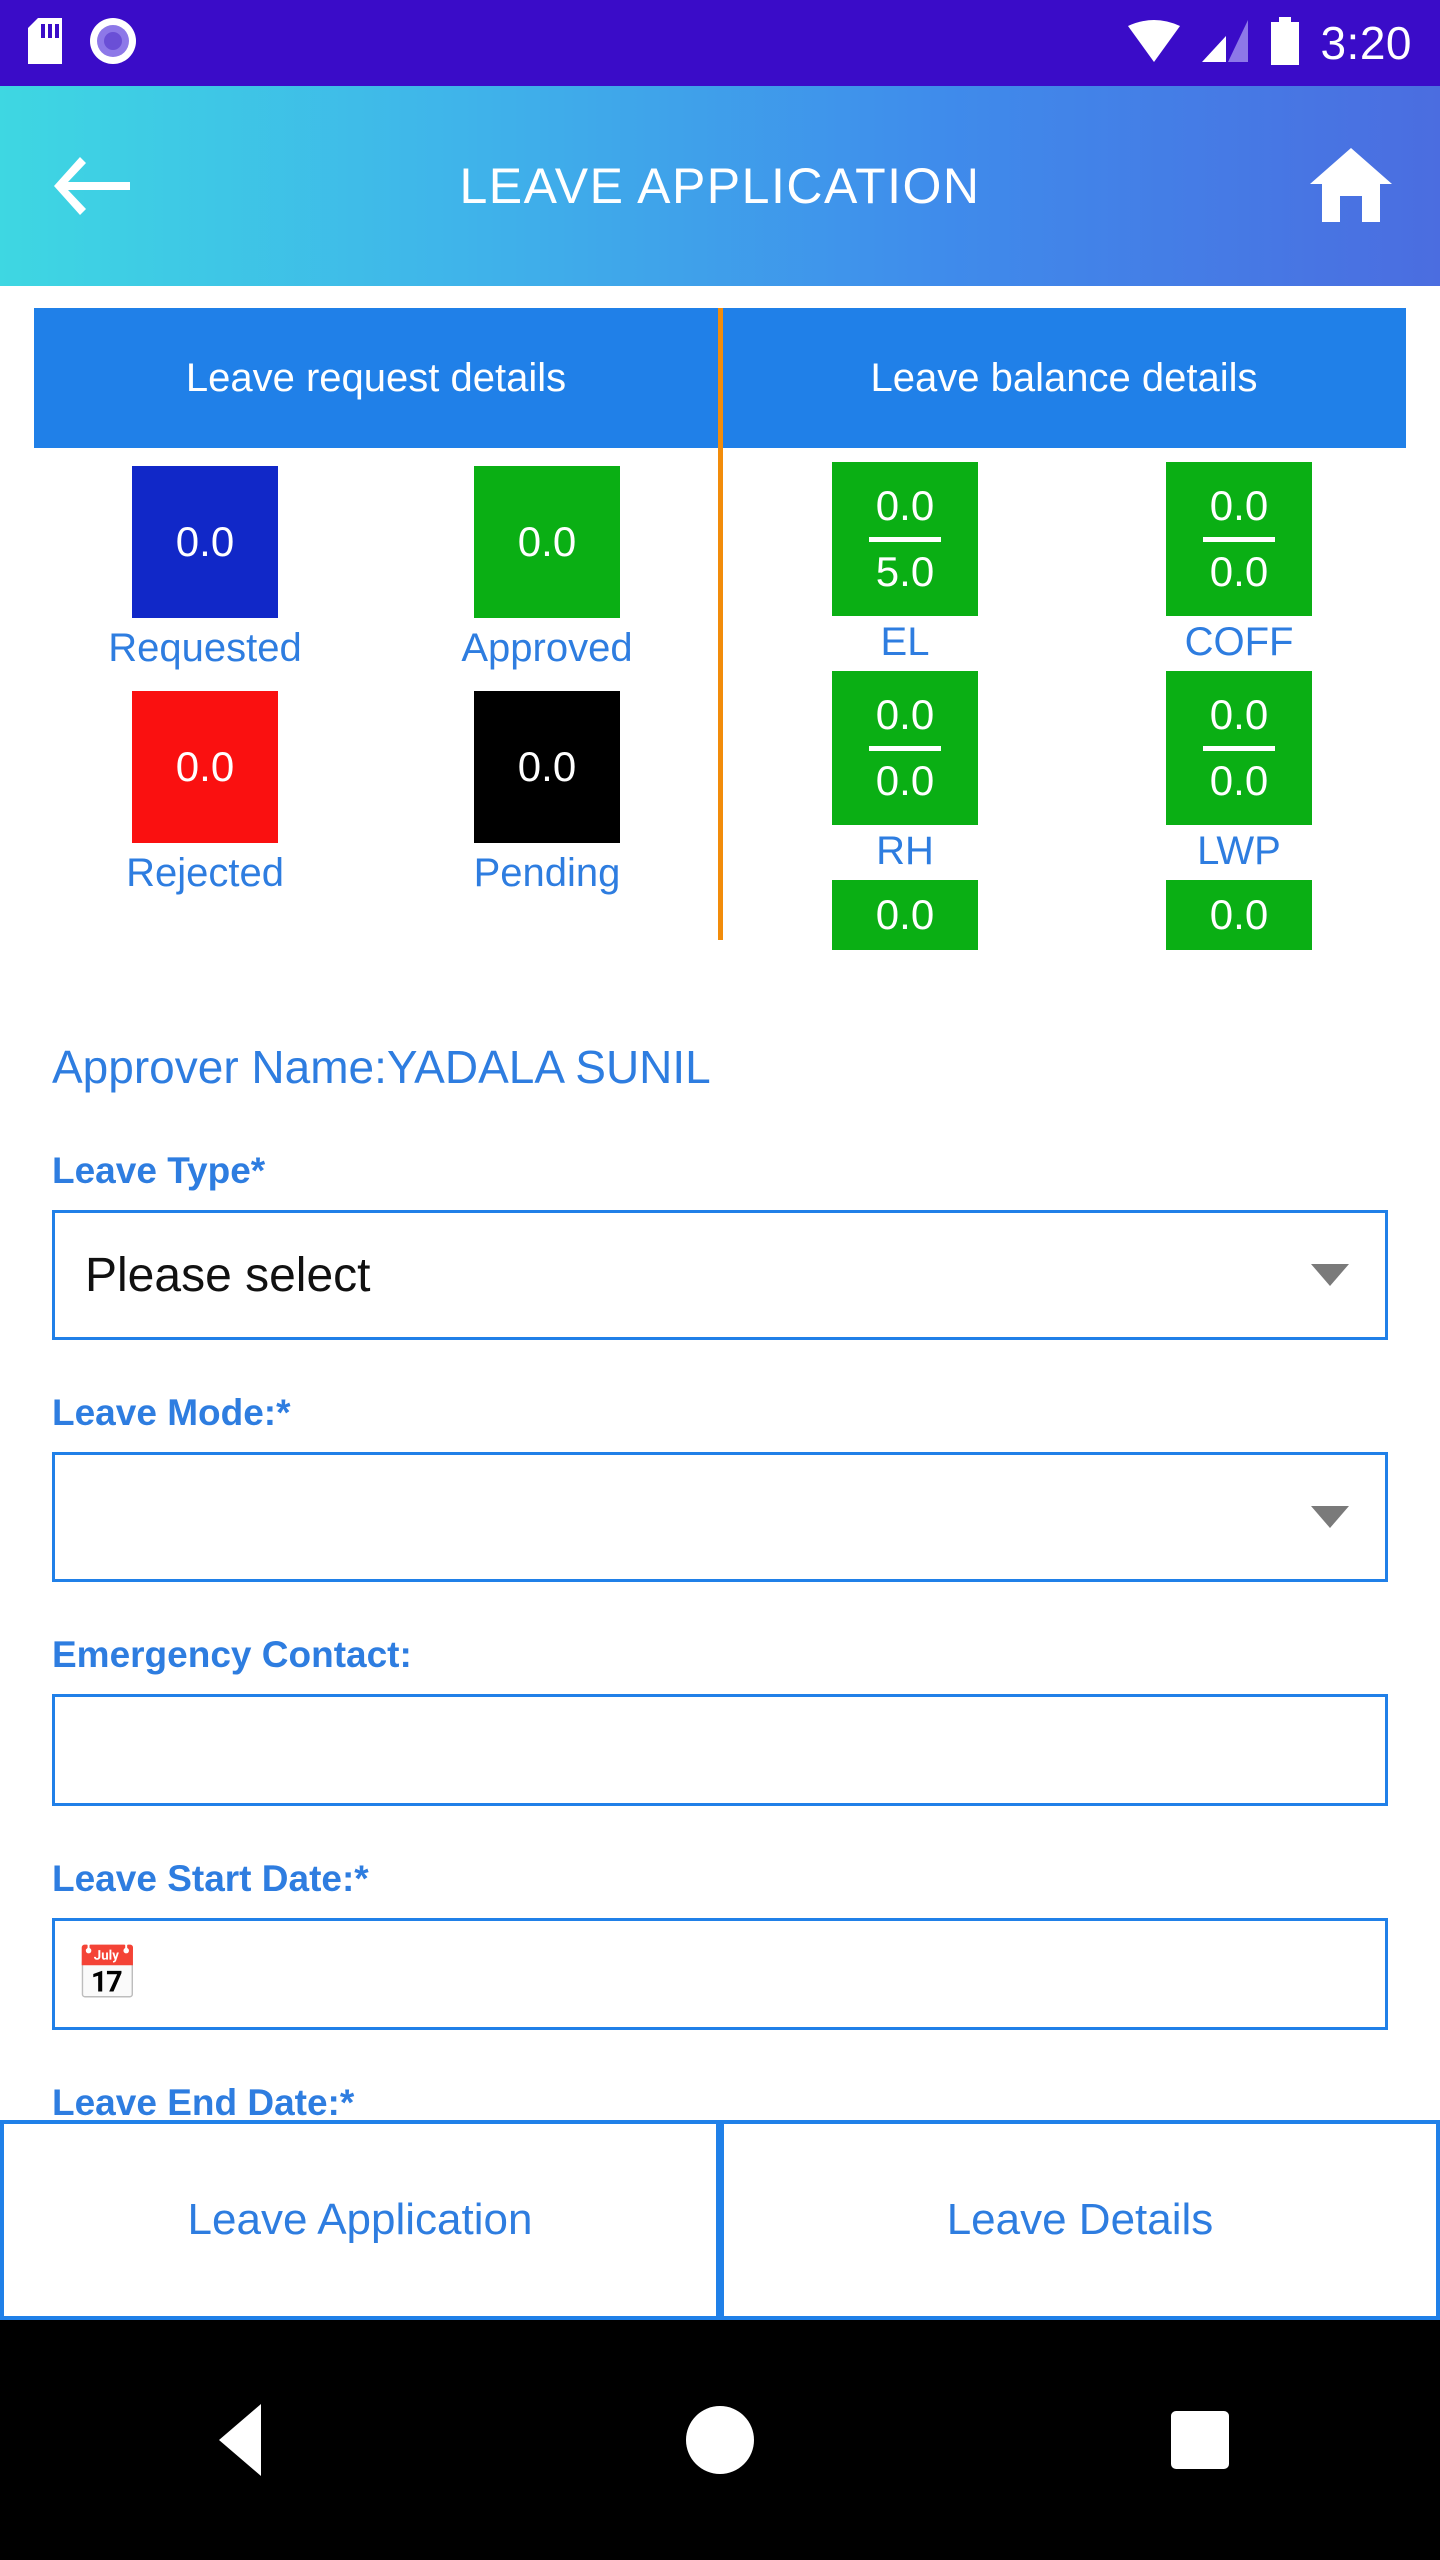  I want to click on balance-coff-total: 0.0, so click(1239, 571).